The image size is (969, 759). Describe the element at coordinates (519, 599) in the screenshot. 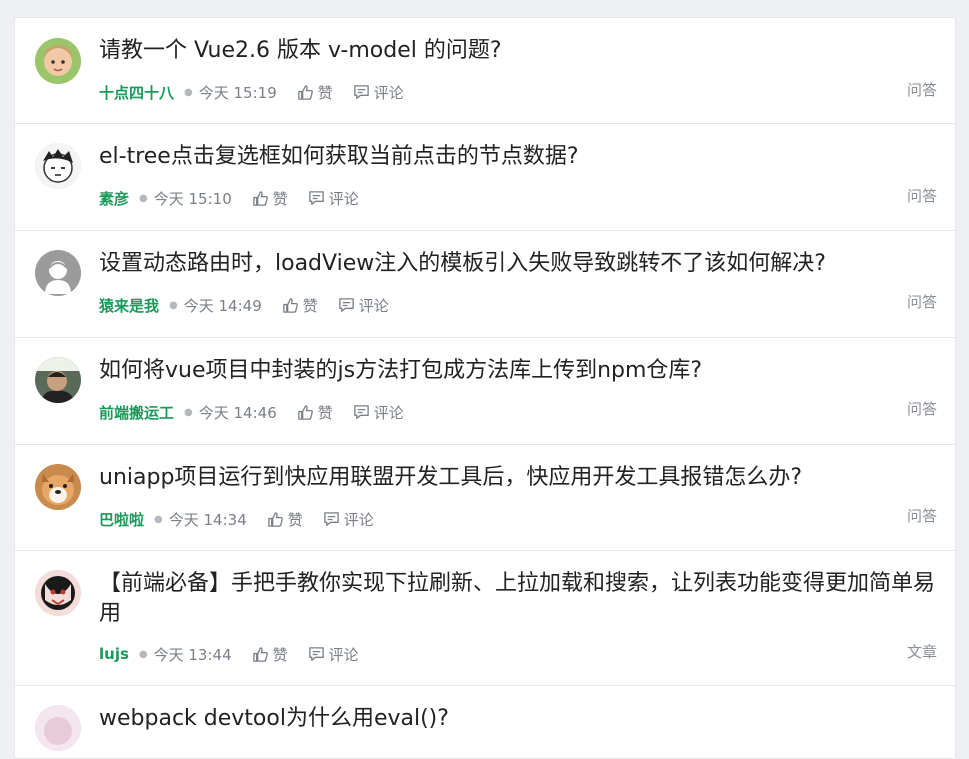

I see `post-title: 【前端必备】手把手教你实现下拉刷新、上拉加载和搜索，让列表功能变得更加简单易用` at that location.